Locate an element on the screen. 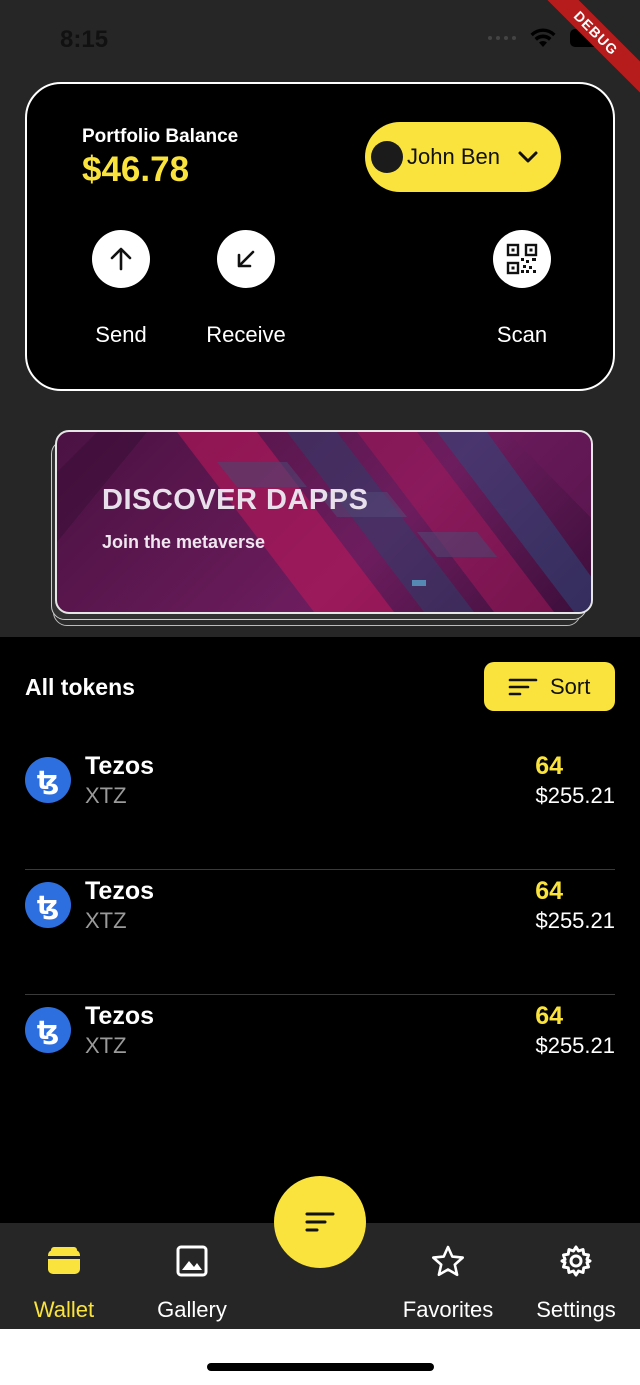 This screenshot has height=1385, width=640. gallery-icon is located at coordinates (192, 1261).